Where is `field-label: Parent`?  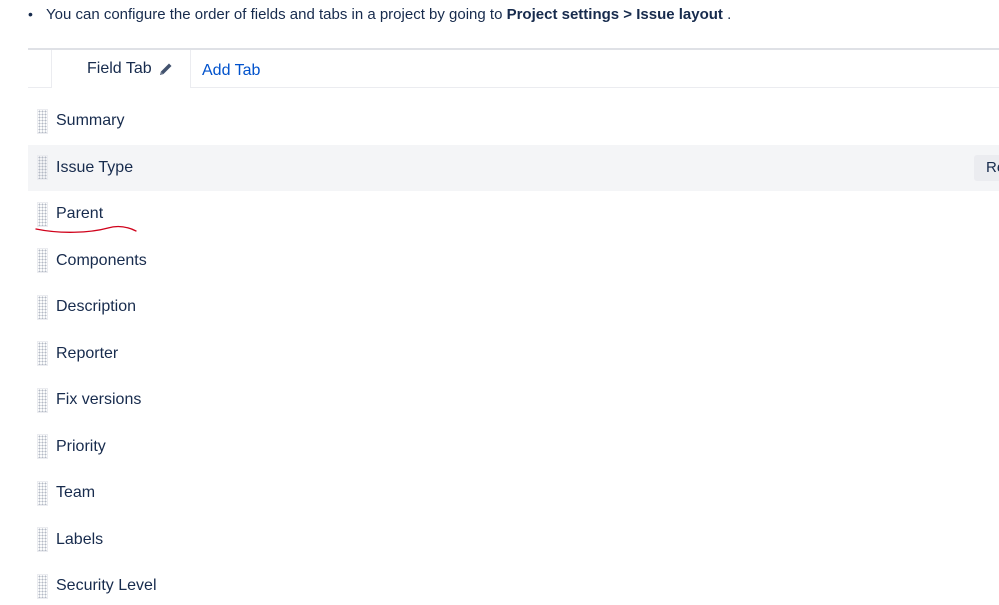 field-label: Parent is located at coordinates (80, 214).